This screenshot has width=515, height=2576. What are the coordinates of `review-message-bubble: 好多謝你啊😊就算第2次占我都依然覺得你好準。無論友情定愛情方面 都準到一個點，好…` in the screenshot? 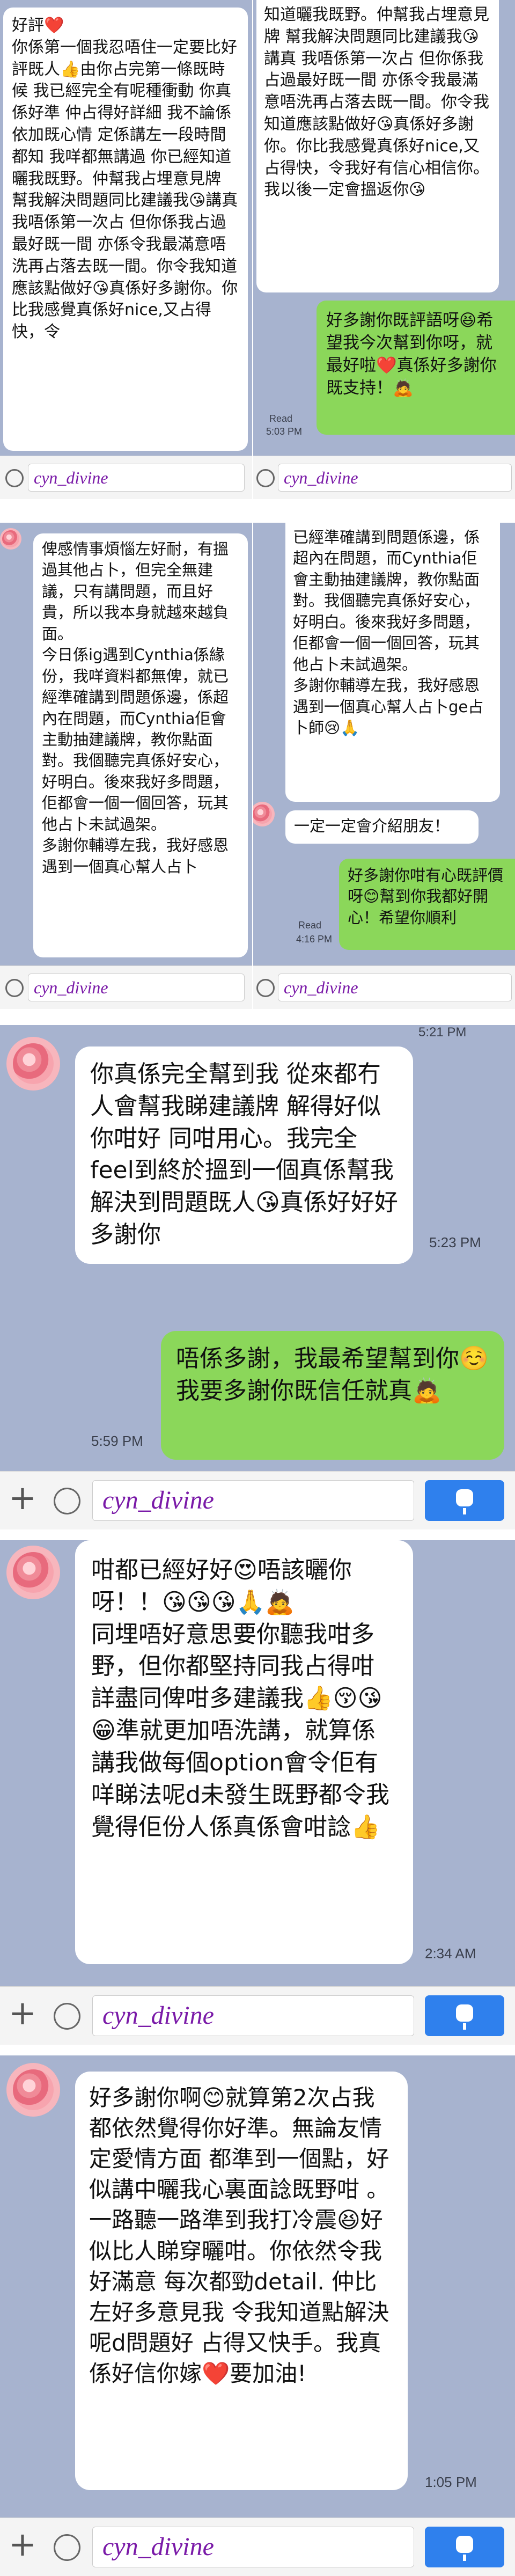 It's located at (242, 2281).